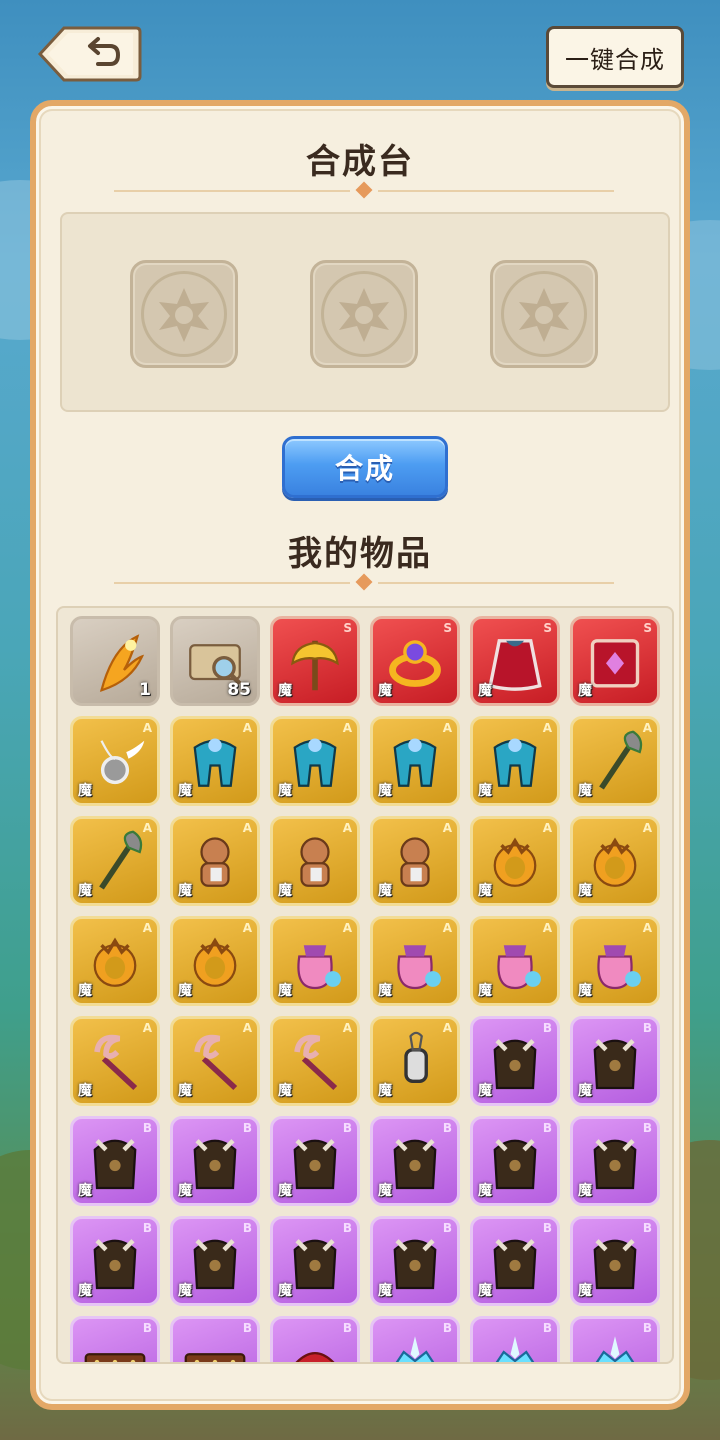  What do you see at coordinates (615, 57) in the screenshot?
I see `one-click-synth-button: 一键合成` at bounding box center [615, 57].